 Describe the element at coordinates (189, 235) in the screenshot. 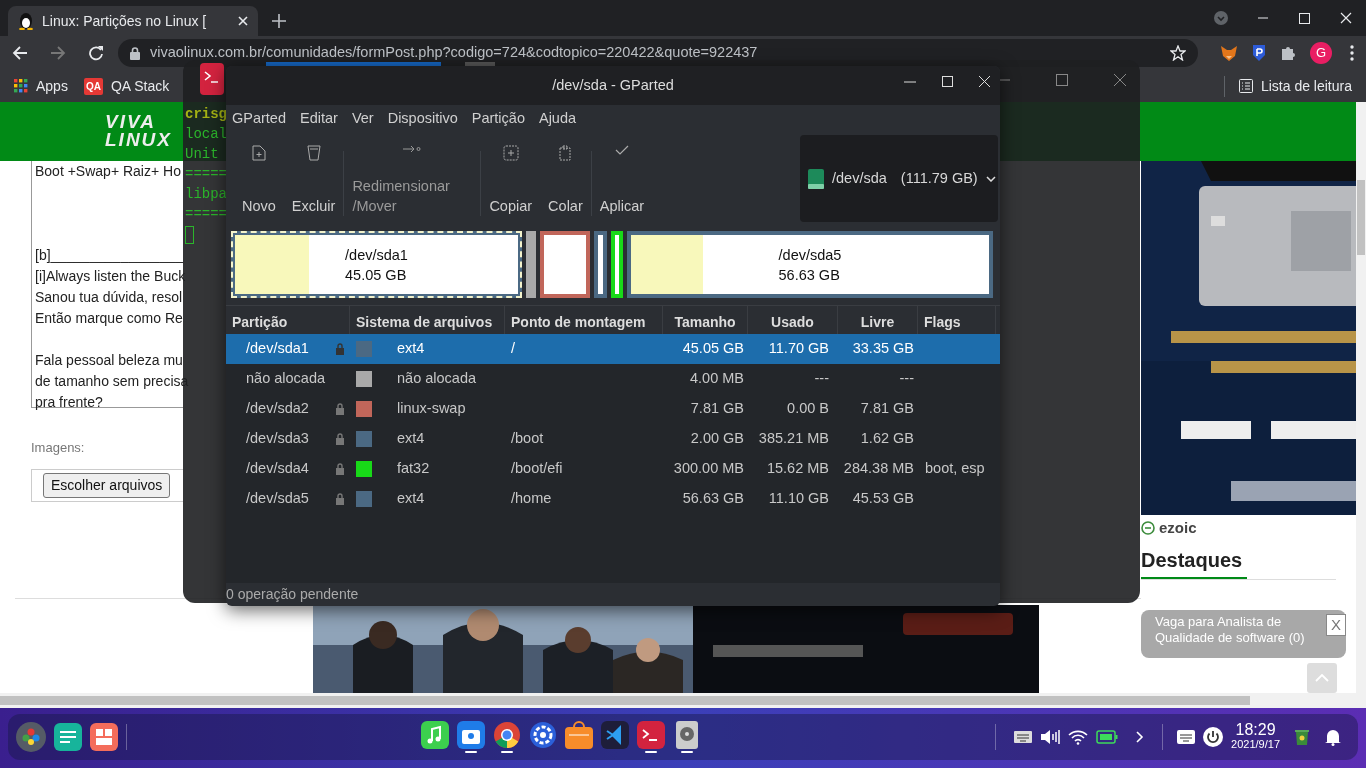

I see `text-cursor` at that location.